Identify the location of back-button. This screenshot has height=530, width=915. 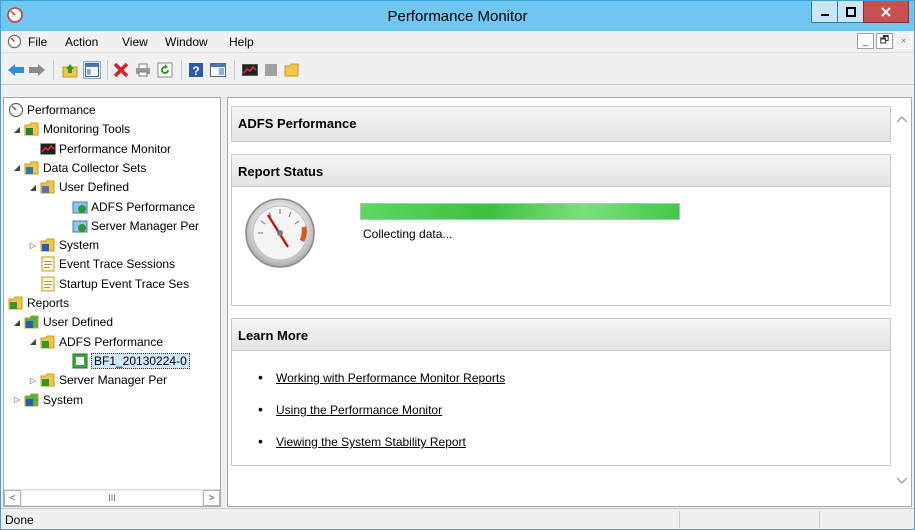
(16, 70).